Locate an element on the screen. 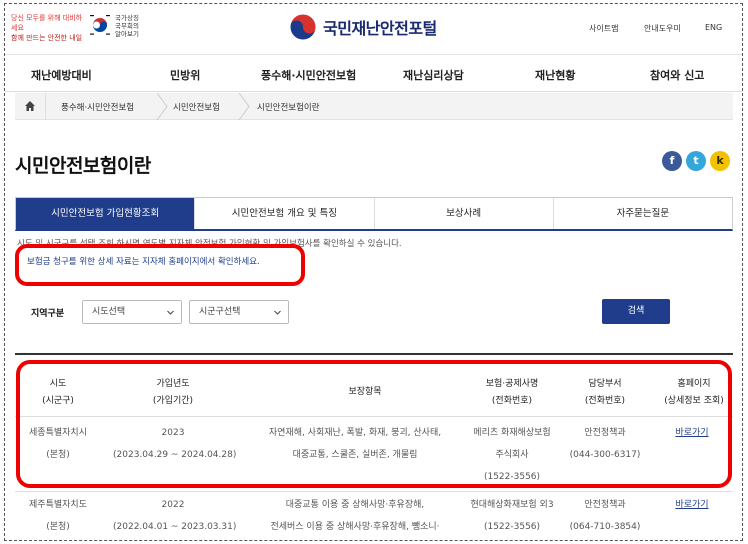 This screenshot has width=748, height=544. cell-insurer-line-1: 현대해상화재보험 외3 is located at coordinates (512, 505).